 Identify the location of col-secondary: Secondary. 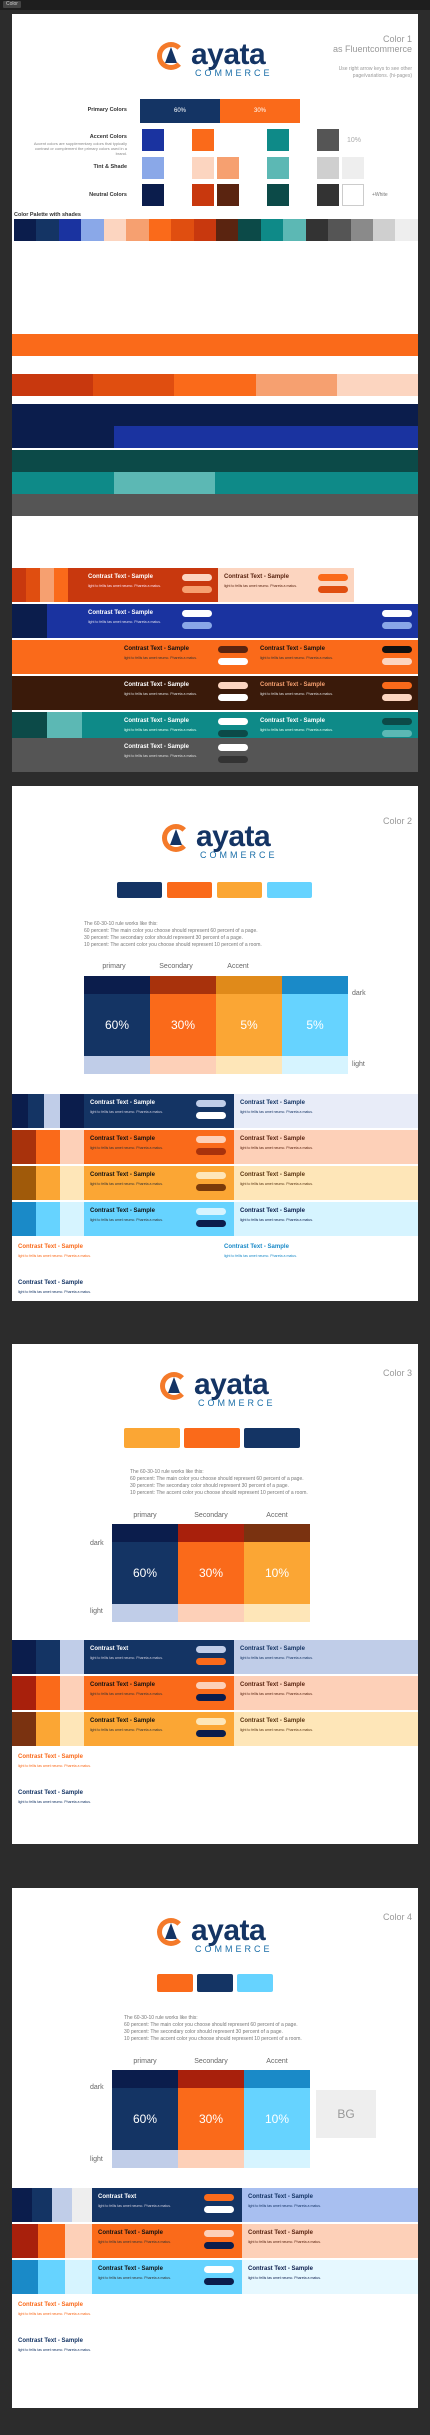
(211, 1515).